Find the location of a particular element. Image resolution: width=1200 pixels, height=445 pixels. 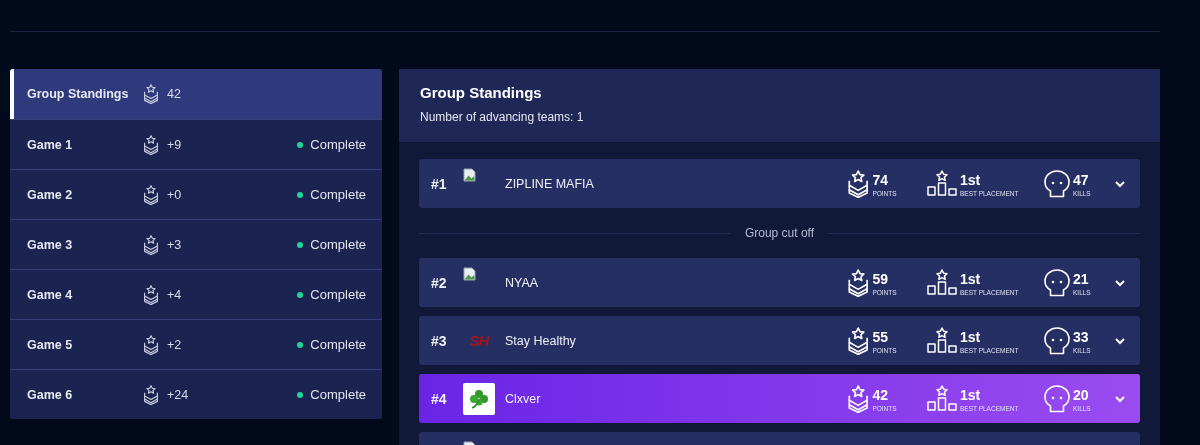

points-value: 55 is located at coordinates (880, 337).